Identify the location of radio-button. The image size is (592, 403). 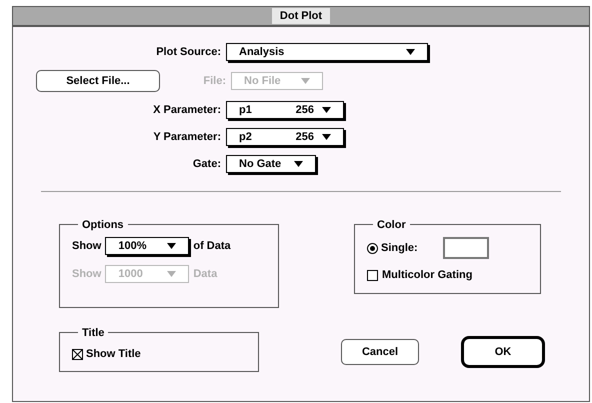
(372, 248).